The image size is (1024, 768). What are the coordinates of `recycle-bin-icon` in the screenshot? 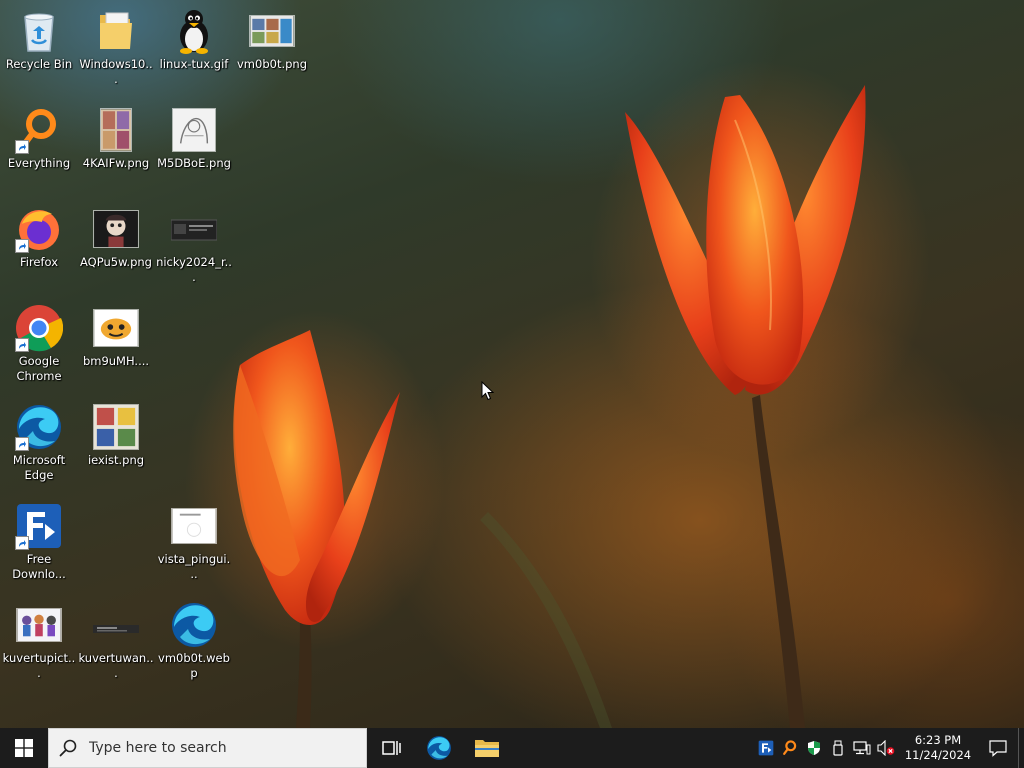 It's located at (39, 31).